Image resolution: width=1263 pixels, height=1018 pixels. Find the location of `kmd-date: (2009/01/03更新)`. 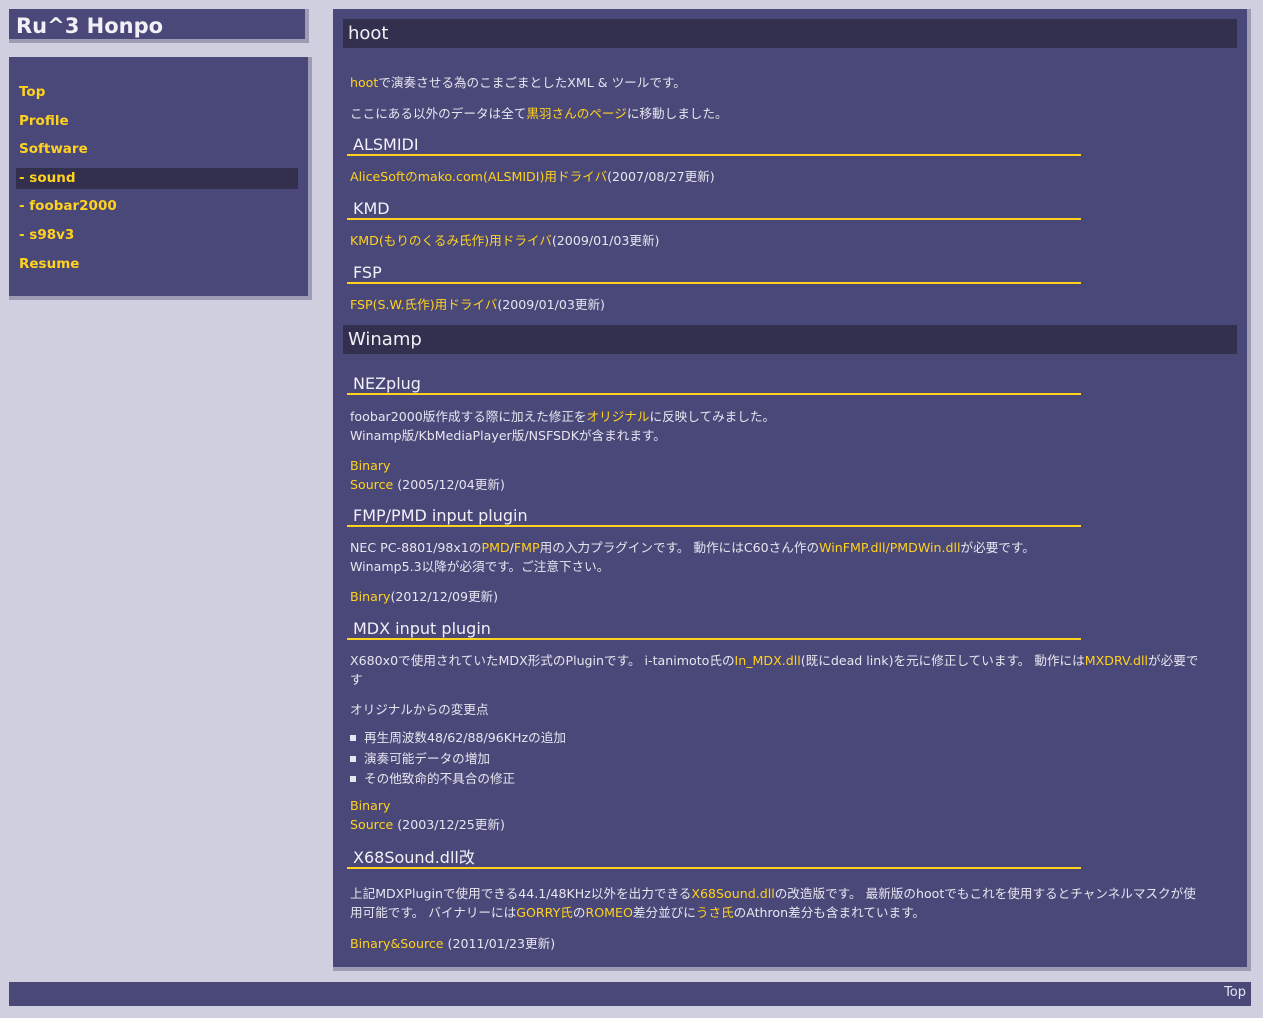

kmd-date: (2009/01/03更新) is located at coordinates (605, 240).